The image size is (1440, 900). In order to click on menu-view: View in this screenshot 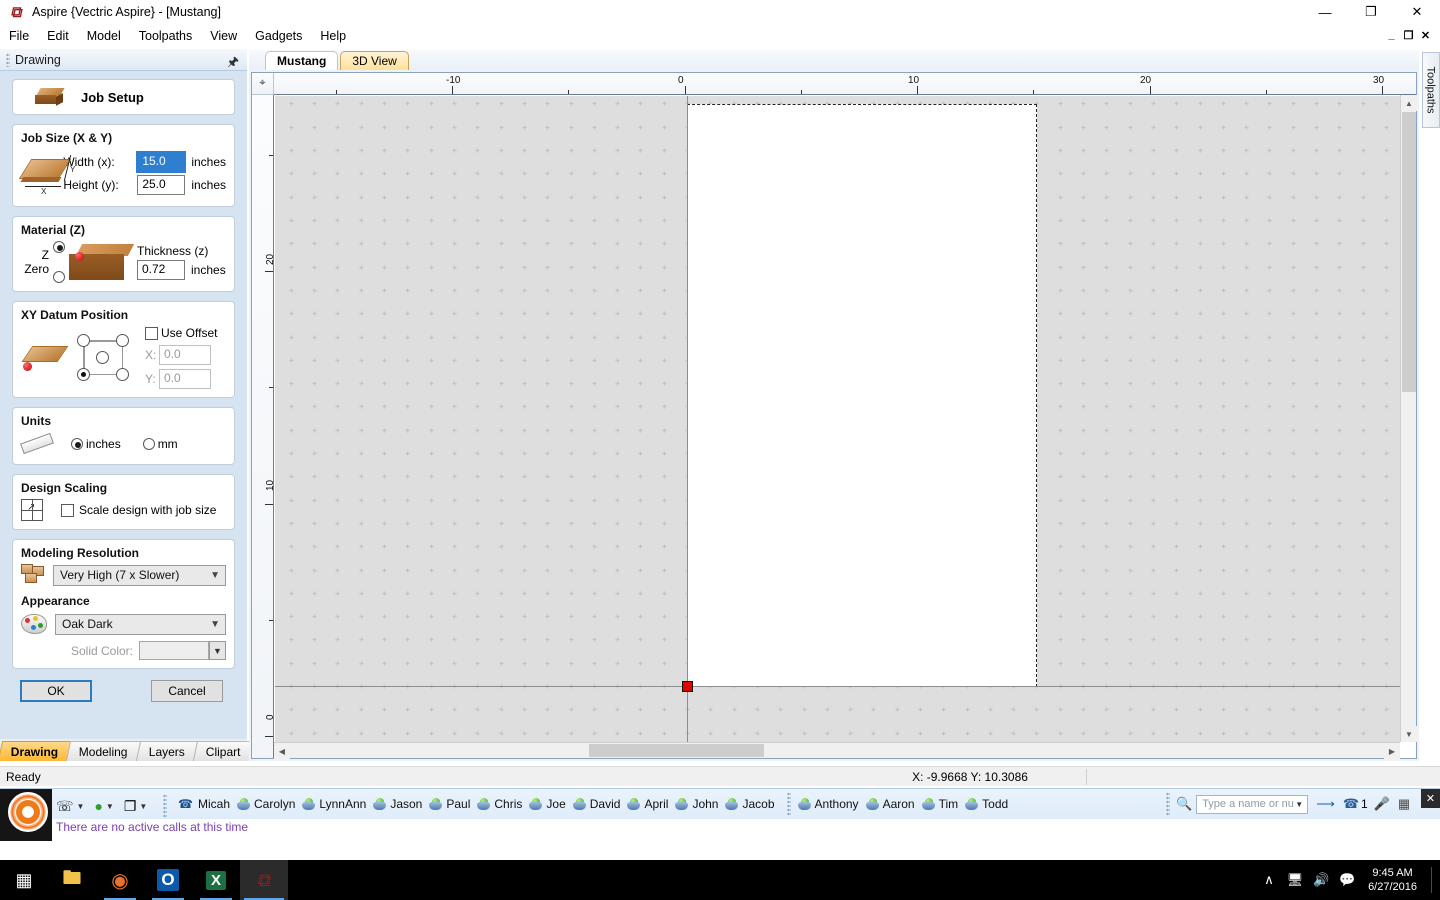, I will do `click(223, 36)`.